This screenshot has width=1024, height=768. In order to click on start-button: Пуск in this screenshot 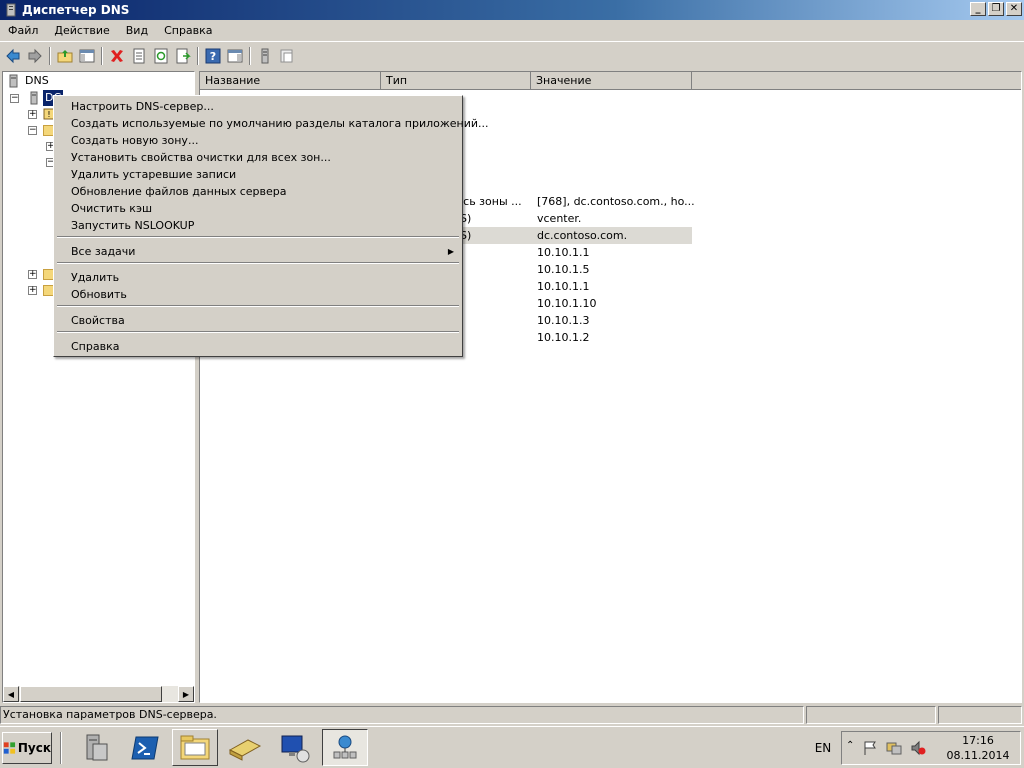, I will do `click(27, 748)`.